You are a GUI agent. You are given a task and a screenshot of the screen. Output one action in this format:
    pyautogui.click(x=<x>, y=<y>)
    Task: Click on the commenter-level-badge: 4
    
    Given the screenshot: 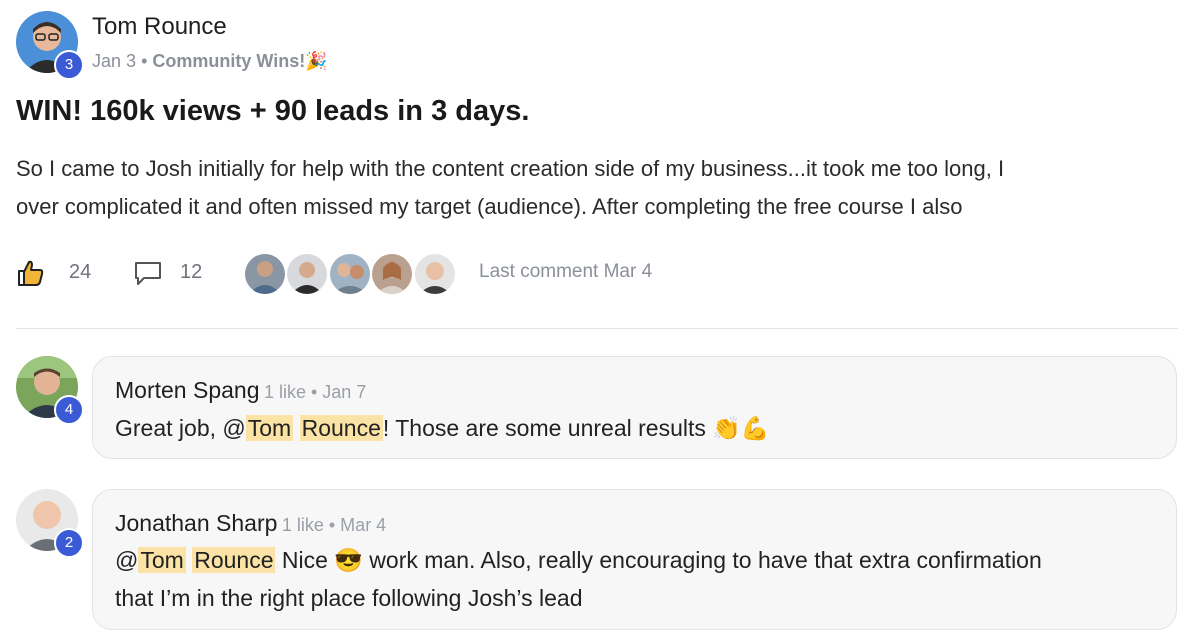 What is the action you would take?
    pyautogui.click(x=69, y=410)
    